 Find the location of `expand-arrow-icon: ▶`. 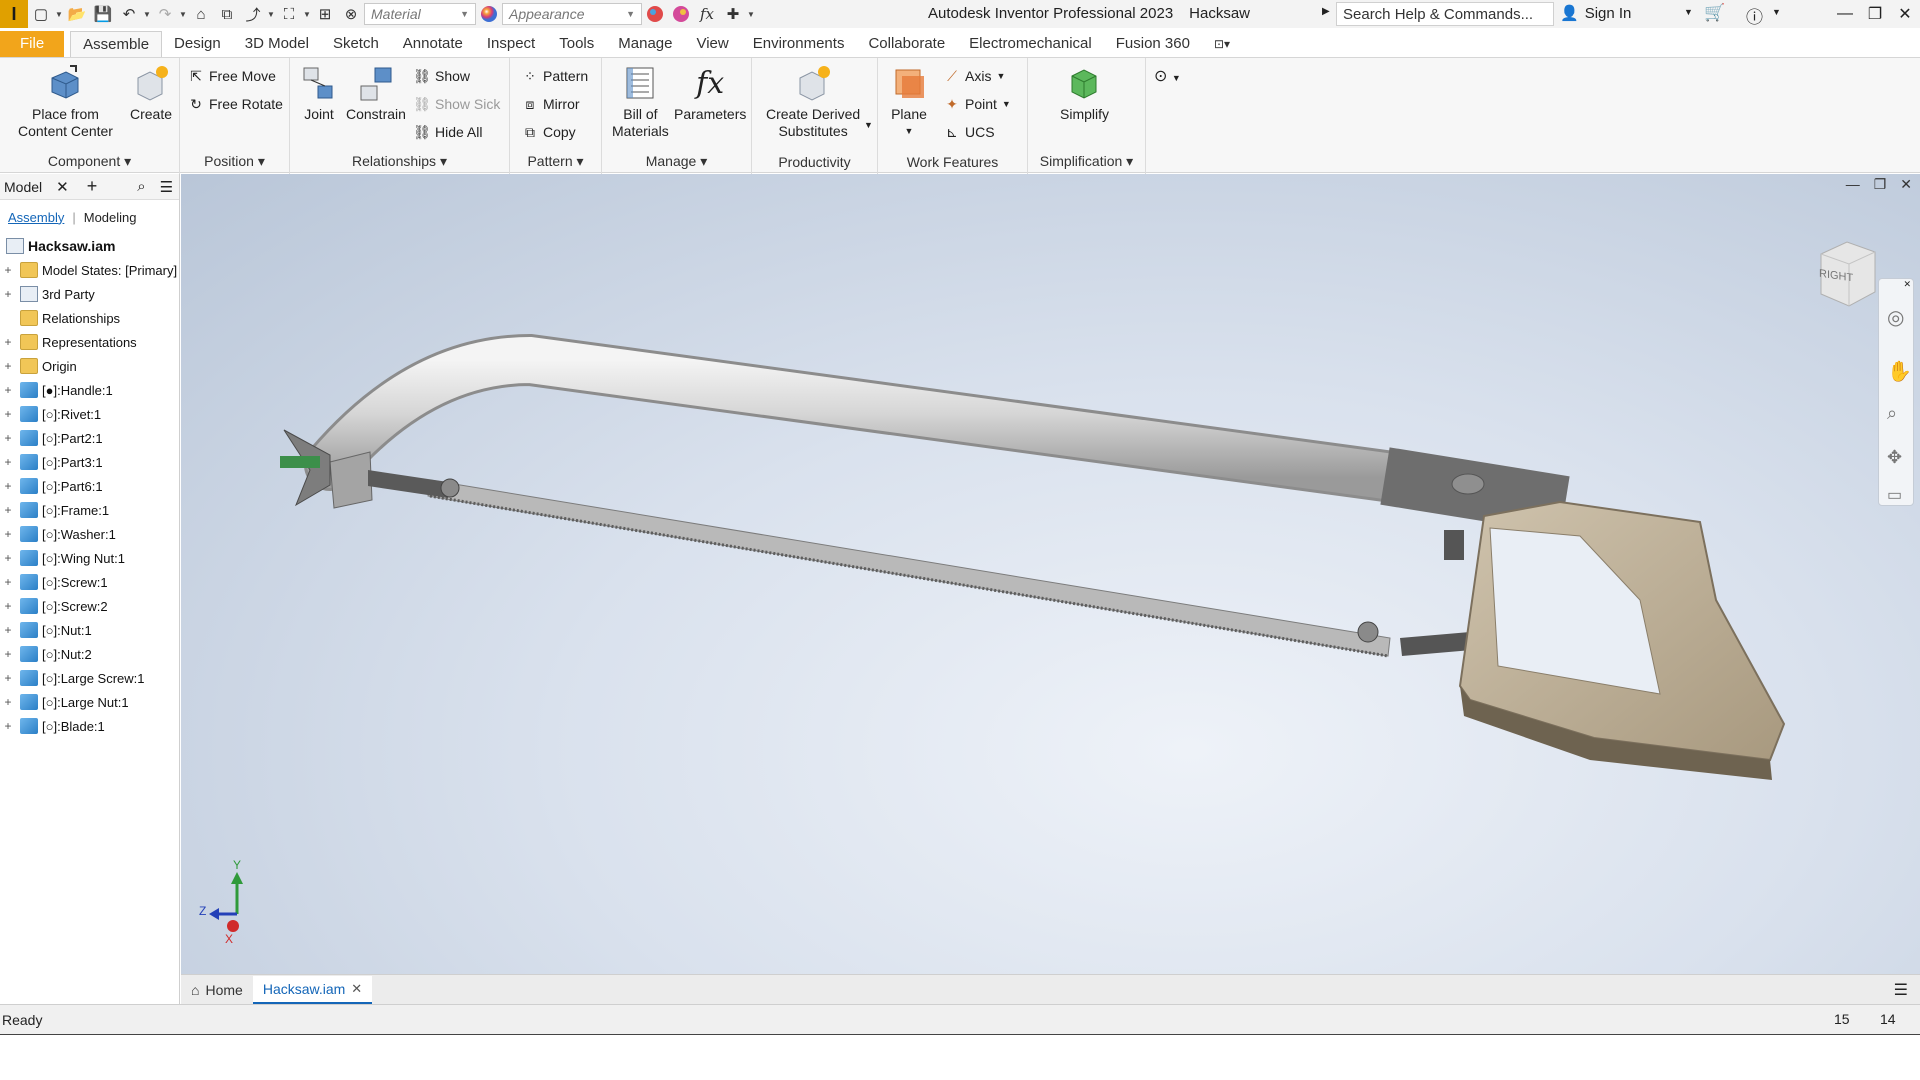

expand-arrow-icon: ▶ is located at coordinates (1326, 11).